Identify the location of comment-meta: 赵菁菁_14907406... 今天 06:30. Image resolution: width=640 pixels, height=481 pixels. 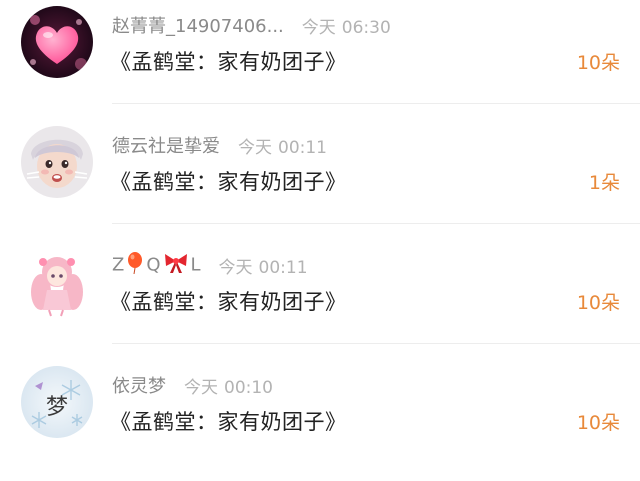
(251, 25).